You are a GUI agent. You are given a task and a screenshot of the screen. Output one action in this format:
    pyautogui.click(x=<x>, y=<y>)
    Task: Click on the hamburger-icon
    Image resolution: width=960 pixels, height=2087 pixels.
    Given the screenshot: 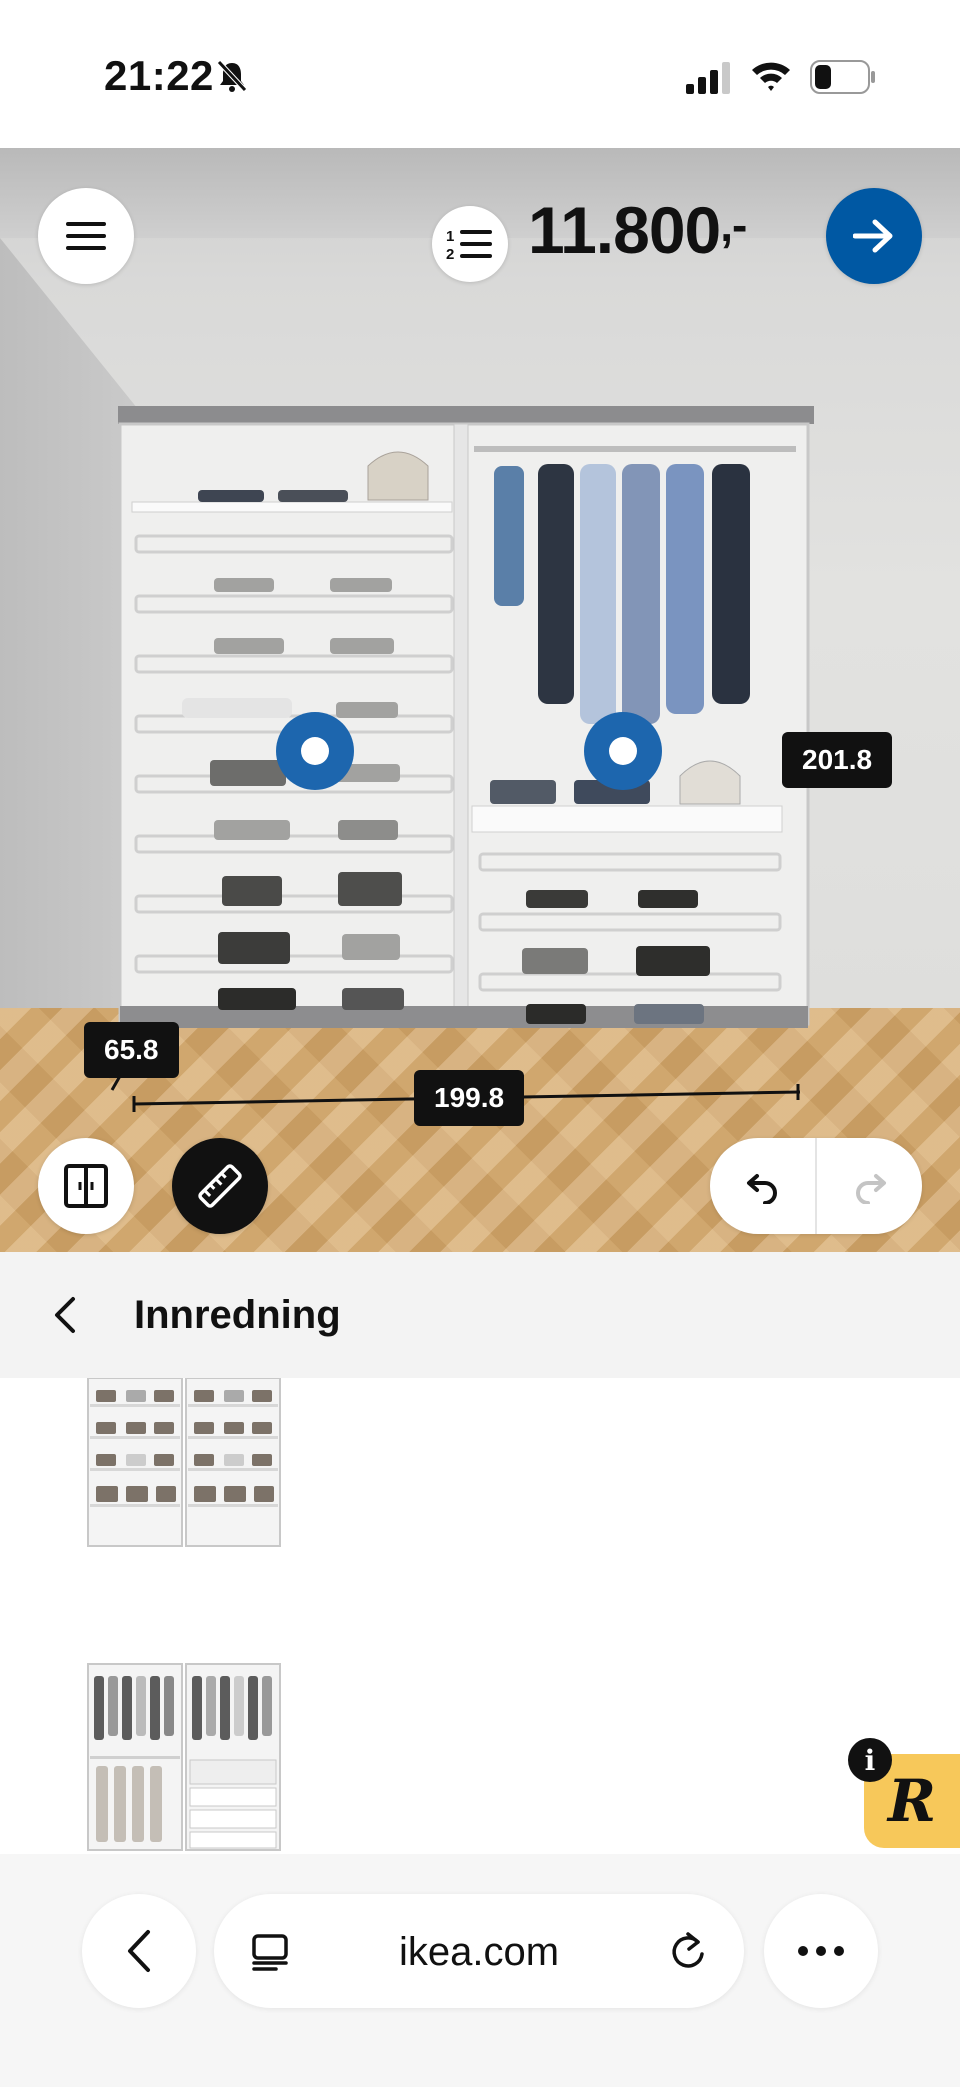 What is the action you would take?
    pyautogui.click(x=86, y=236)
    